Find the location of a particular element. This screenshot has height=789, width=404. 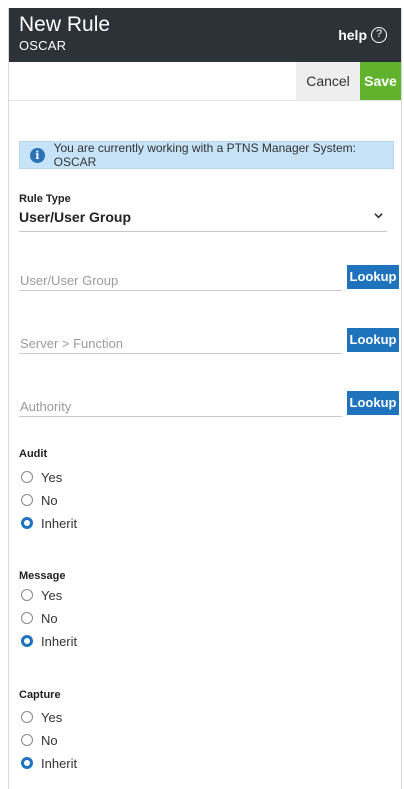

audit-option-no: No is located at coordinates (39, 500).